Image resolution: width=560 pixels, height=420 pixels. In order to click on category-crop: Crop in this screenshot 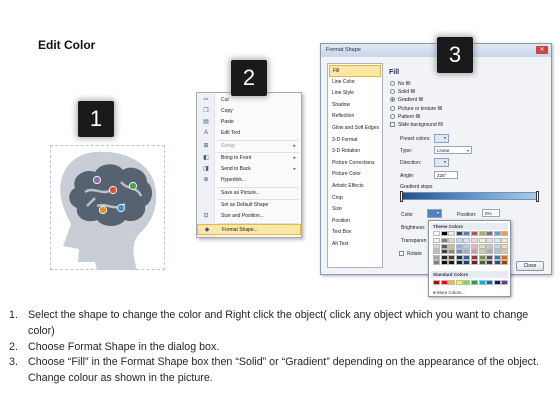, I will do `click(355, 199)`.